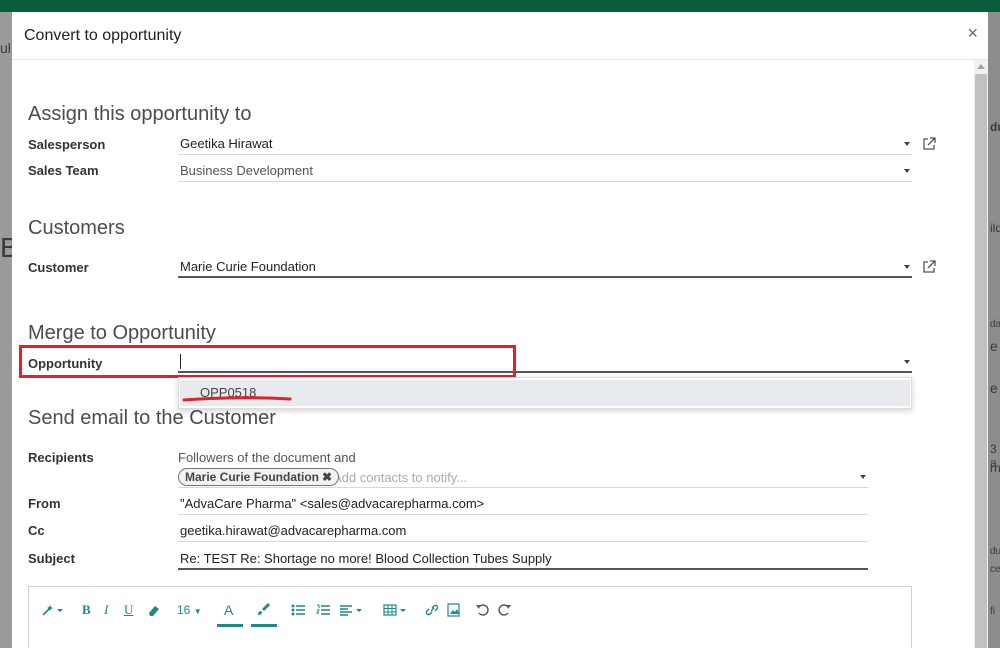 The width and height of the screenshot is (1000, 648). What do you see at coordinates (327, 477) in the screenshot?
I see `remove-tag-icon: ✖` at bounding box center [327, 477].